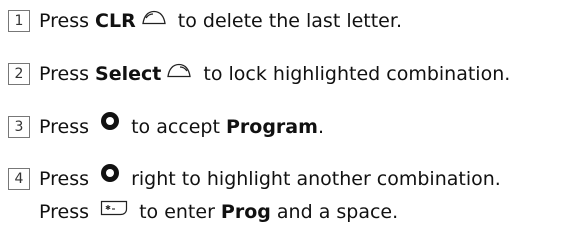  Describe the element at coordinates (245, 212) in the screenshot. I see `menu-option: Prog` at that location.